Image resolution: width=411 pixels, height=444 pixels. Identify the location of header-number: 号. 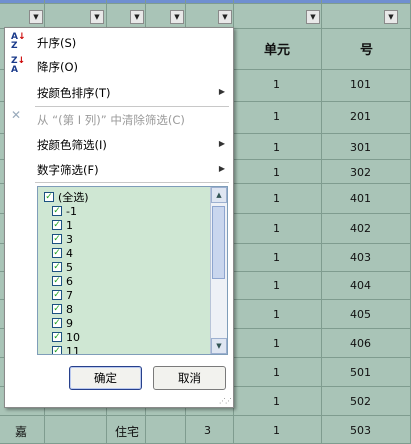
(367, 50).